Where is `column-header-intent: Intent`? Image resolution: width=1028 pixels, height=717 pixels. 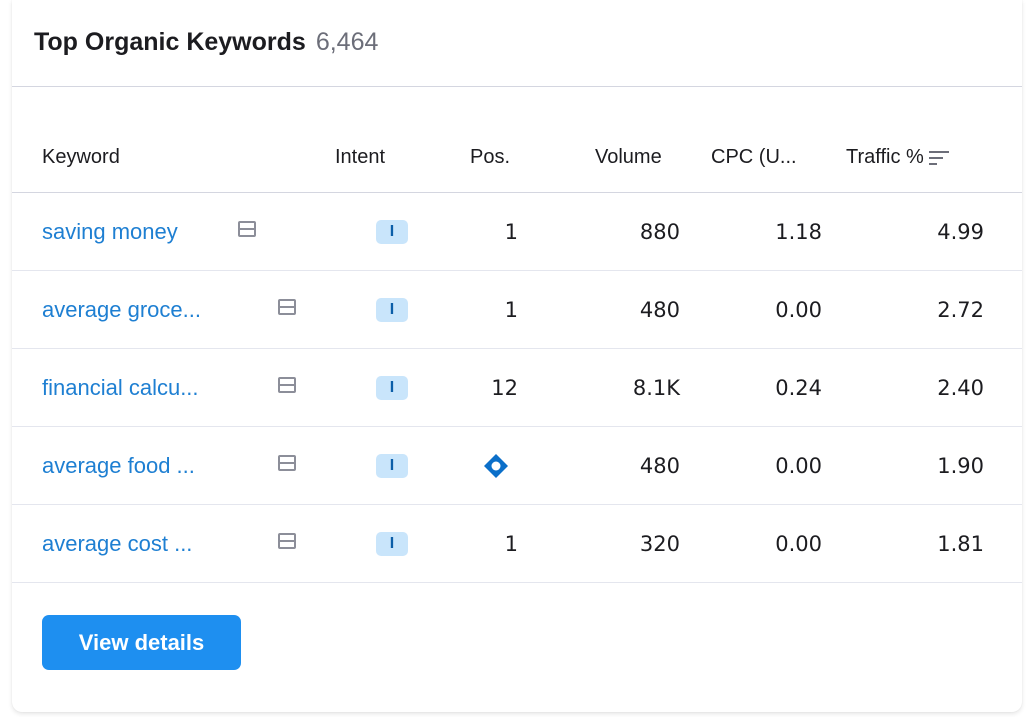
column-header-intent: Intent is located at coordinates (360, 157).